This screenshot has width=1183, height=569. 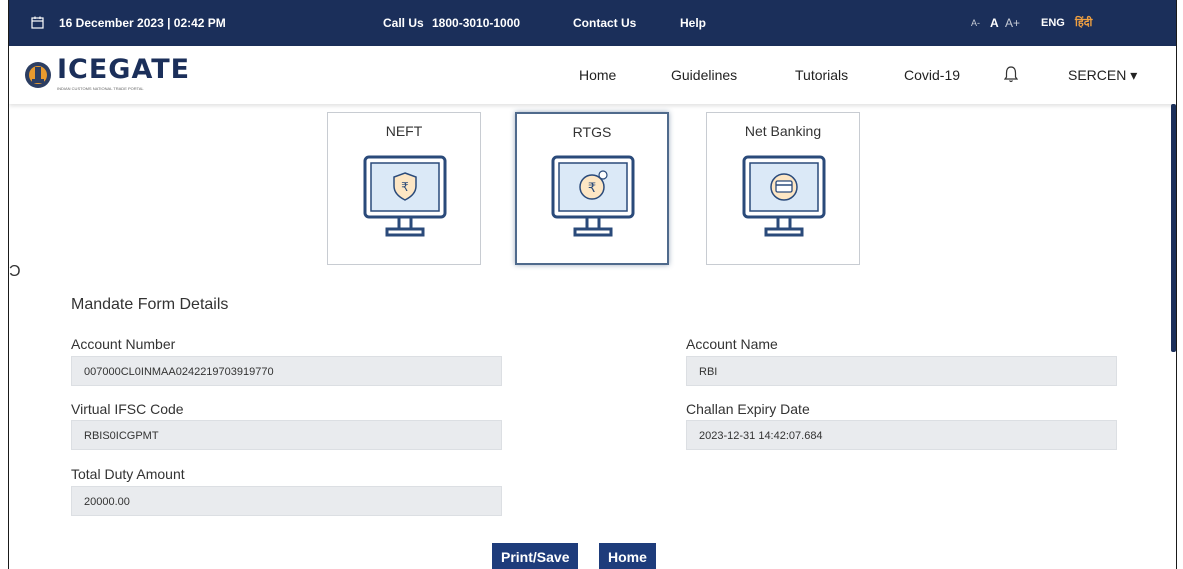 I want to click on home-button: Home, so click(x=627, y=556).